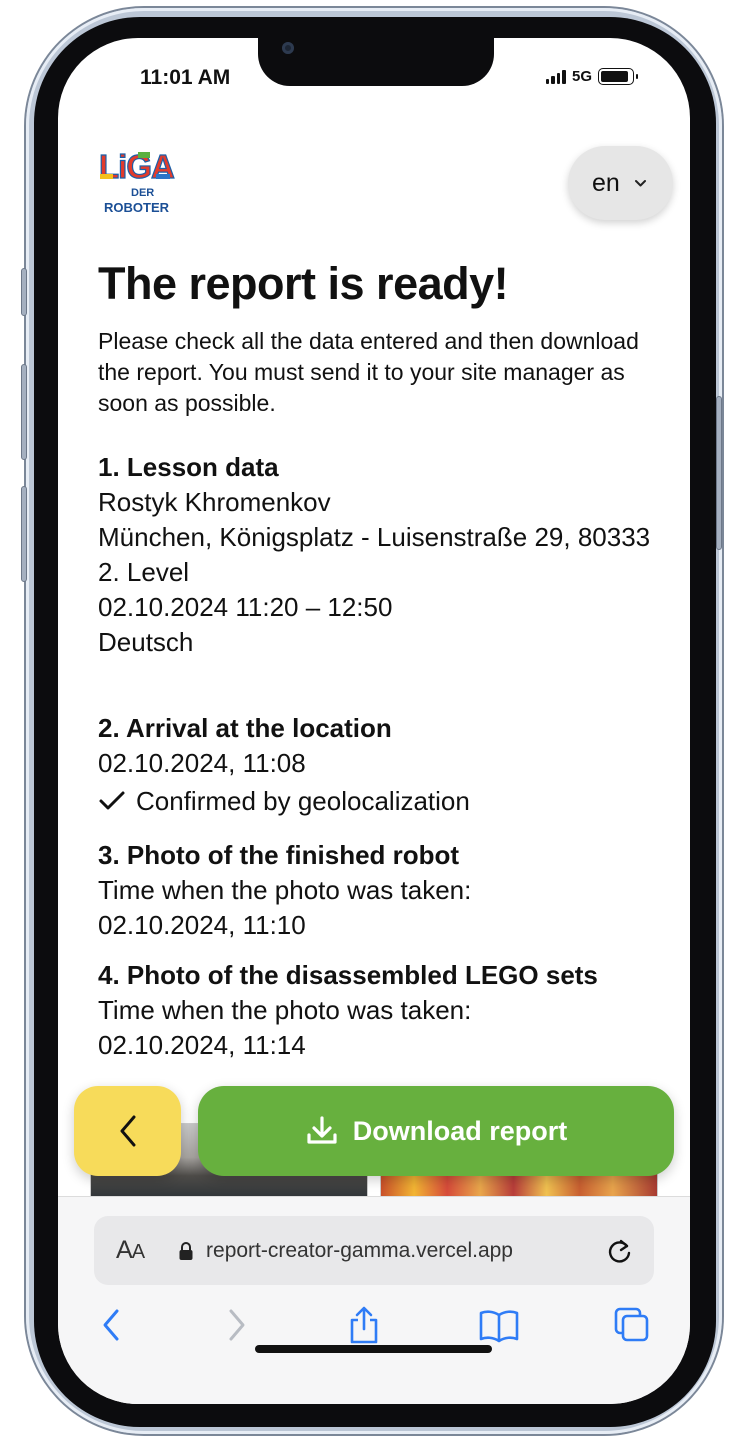  I want to click on status-indicators: 5G, so click(591, 76).